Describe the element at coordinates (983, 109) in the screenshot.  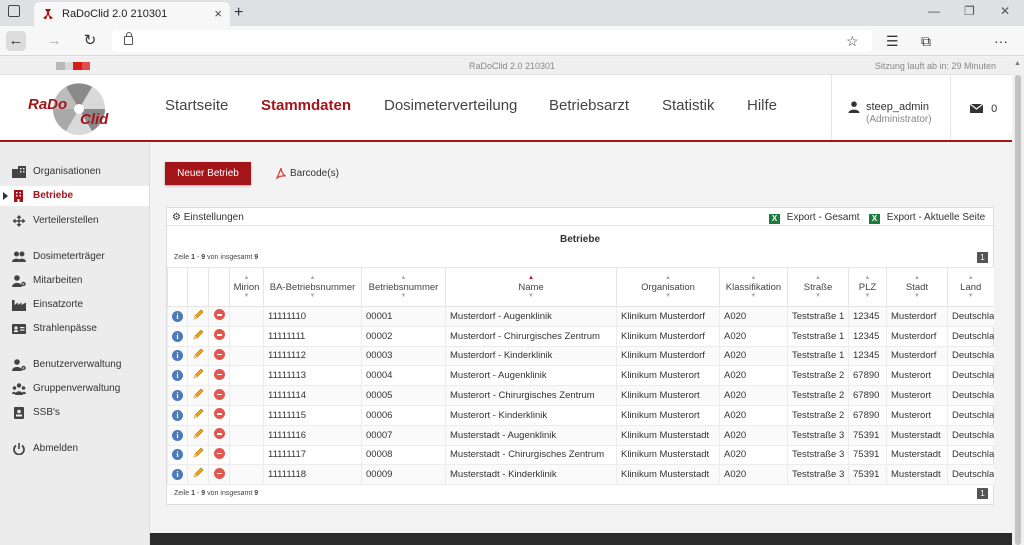
I see `messages-button: 0` at that location.